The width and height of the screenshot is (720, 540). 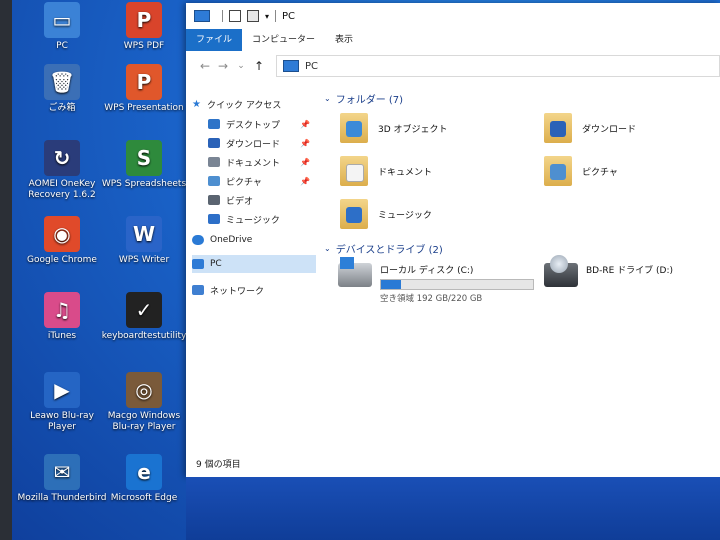 I want to click on app-icon: ▶, so click(x=62, y=390).